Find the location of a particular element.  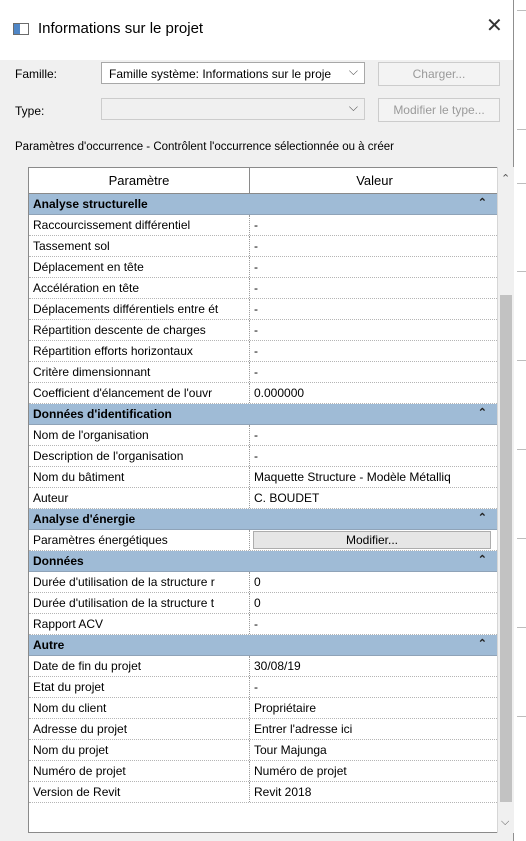

parameter-name: Tassement sol is located at coordinates (71, 246).